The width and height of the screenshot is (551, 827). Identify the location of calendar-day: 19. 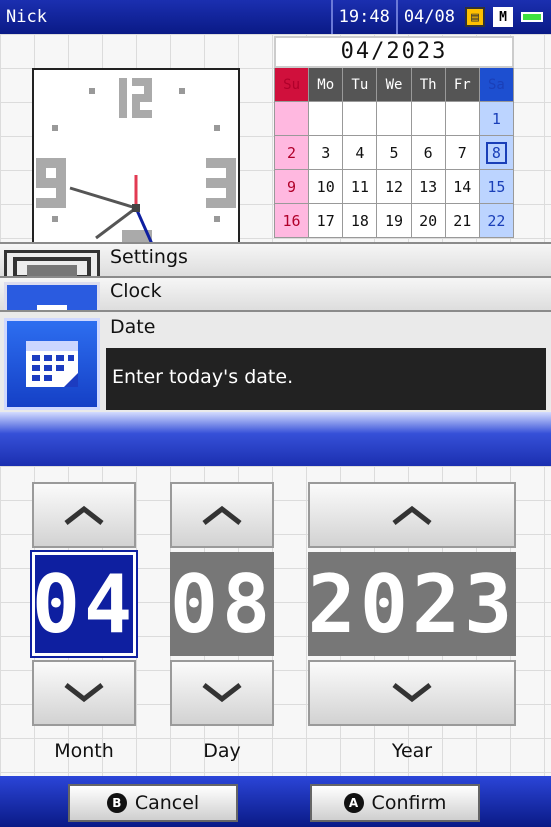
(394, 221).